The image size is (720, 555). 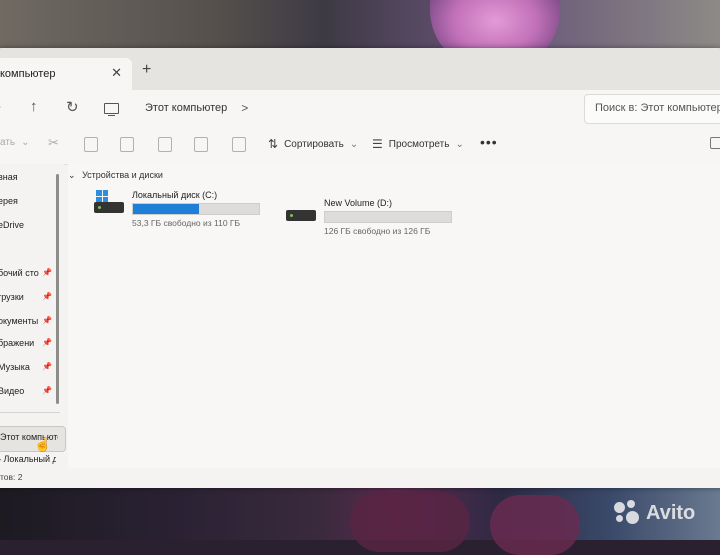 What do you see at coordinates (116, 73) in the screenshot?
I see `close-tab-icon: ✕` at bounding box center [116, 73].